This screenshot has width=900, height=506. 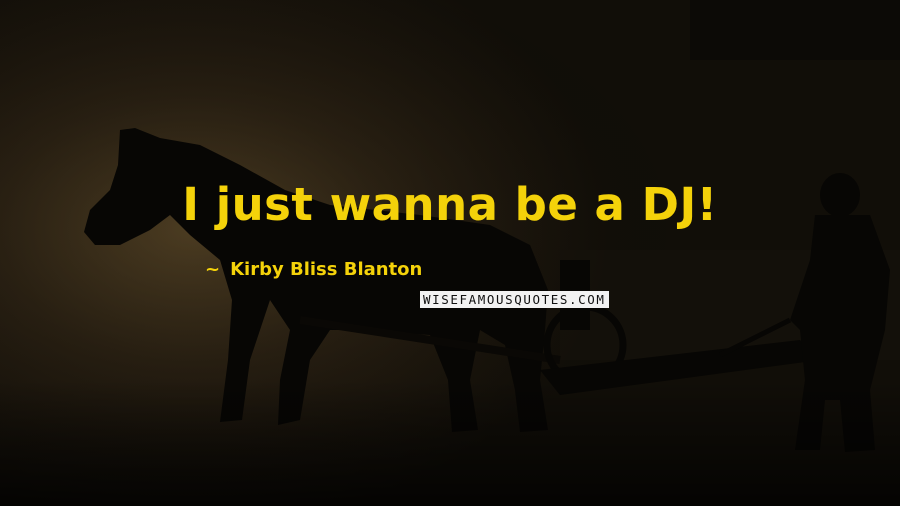 I want to click on quote-text: I just wanna be a DJ!, so click(x=450, y=204).